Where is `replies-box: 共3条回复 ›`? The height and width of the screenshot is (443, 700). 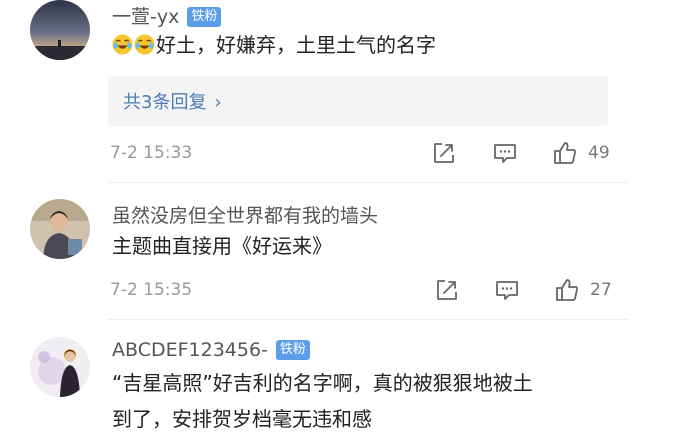
replies-box: 共3条回复 › is located at coordinates (358, 101).